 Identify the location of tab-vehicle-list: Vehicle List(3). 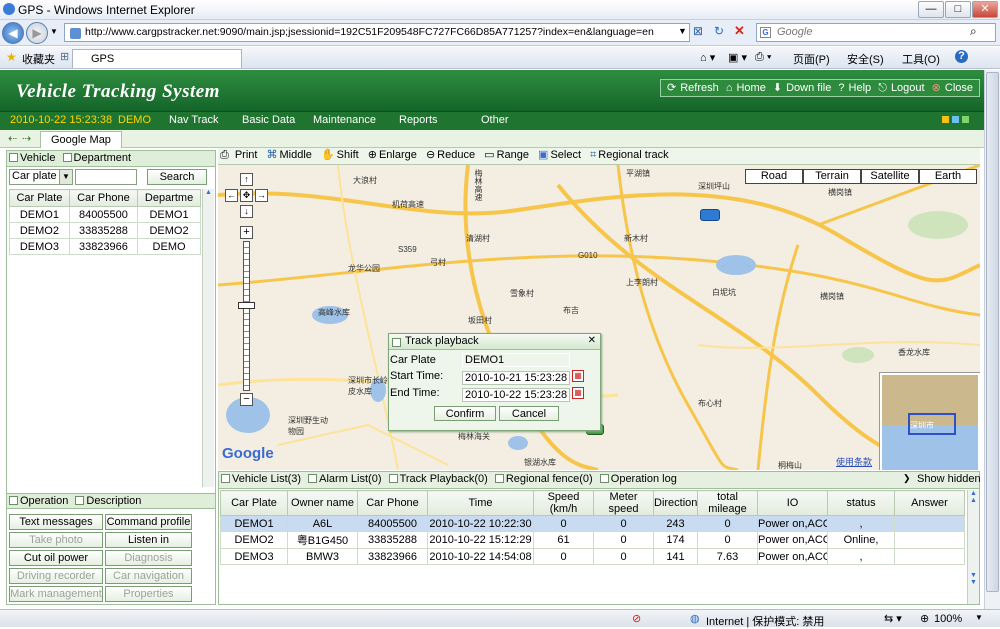
(266, 479).